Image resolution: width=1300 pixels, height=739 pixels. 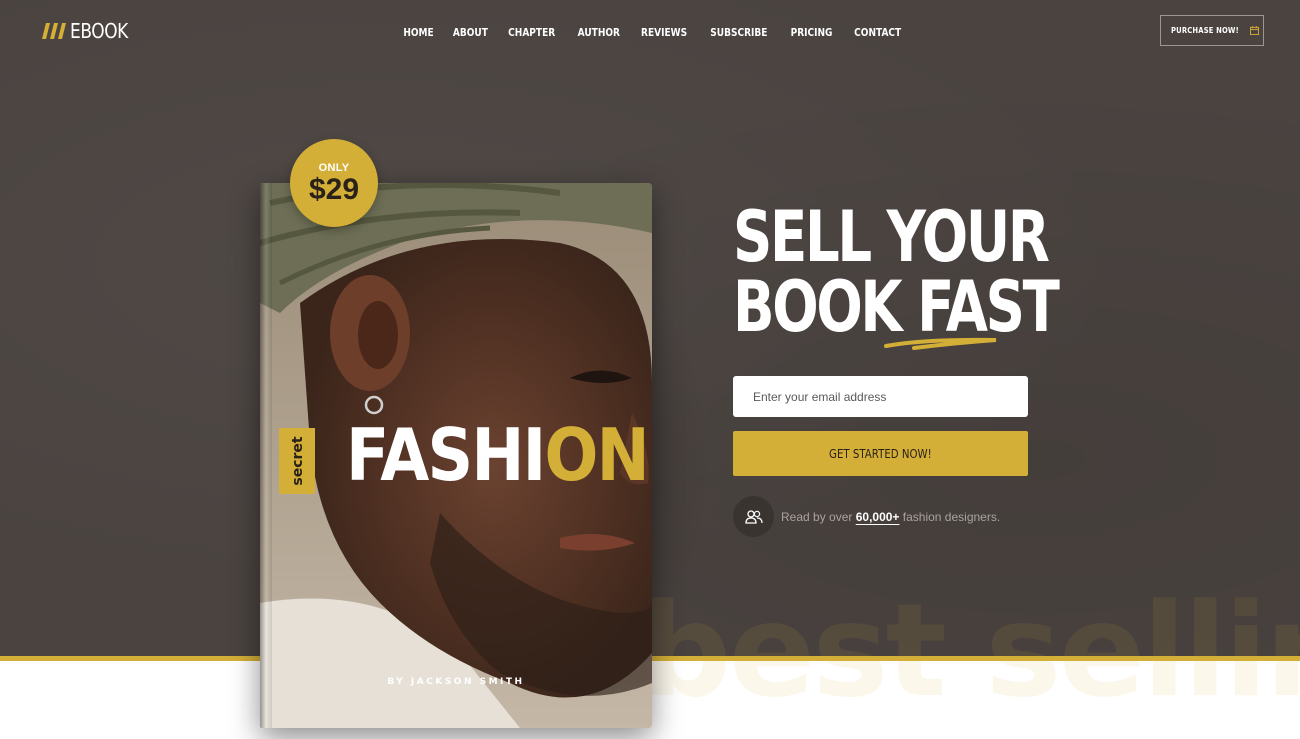 What do you see at coordinates (54, 31) in the screenshot?
I see `logo-stripes-icon` at bounding box center [54, 31].